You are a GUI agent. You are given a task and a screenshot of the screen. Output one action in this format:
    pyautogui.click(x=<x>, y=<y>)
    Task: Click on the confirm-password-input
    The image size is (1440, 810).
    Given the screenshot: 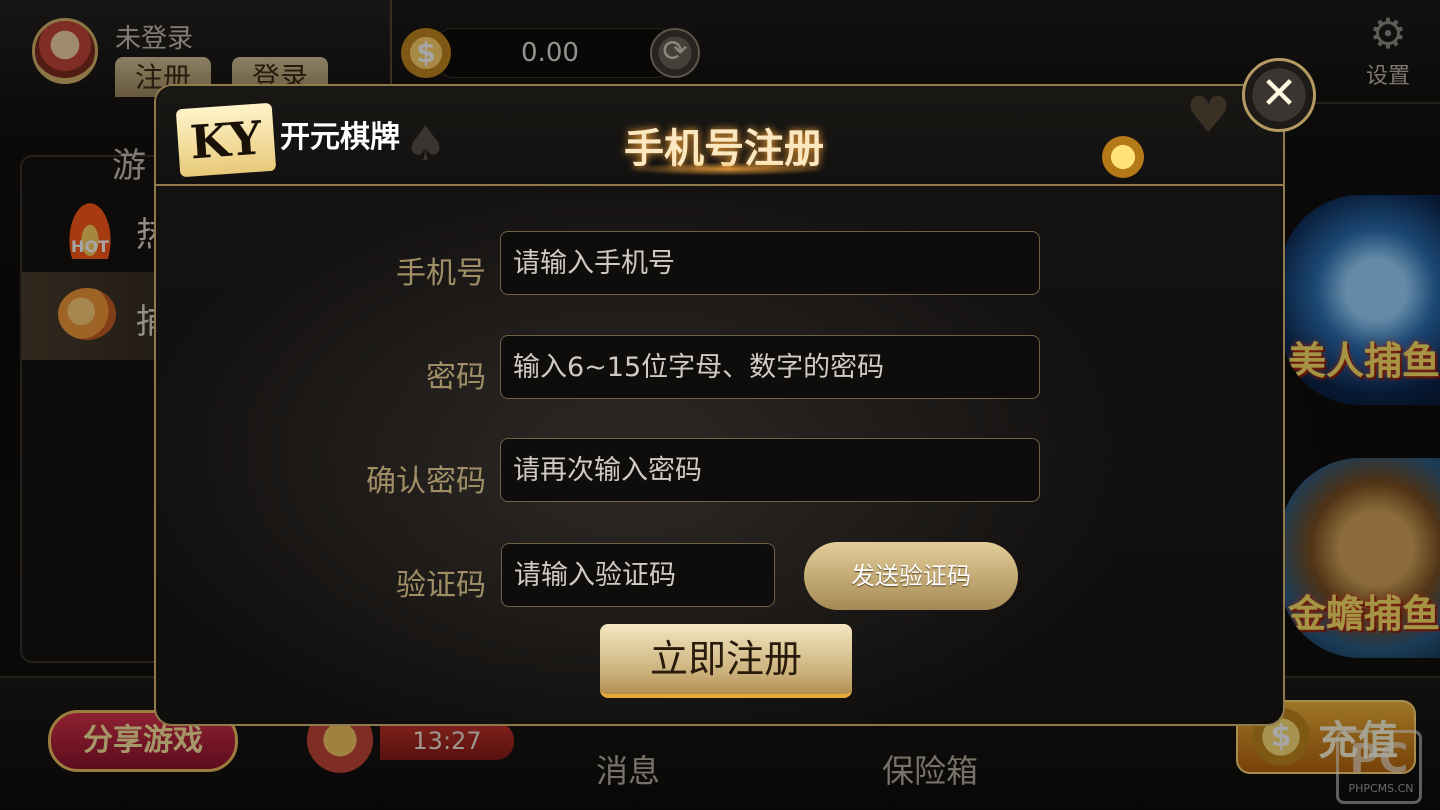 What is the action you would take?
    pyautogui.click(x=770, y=470)
    